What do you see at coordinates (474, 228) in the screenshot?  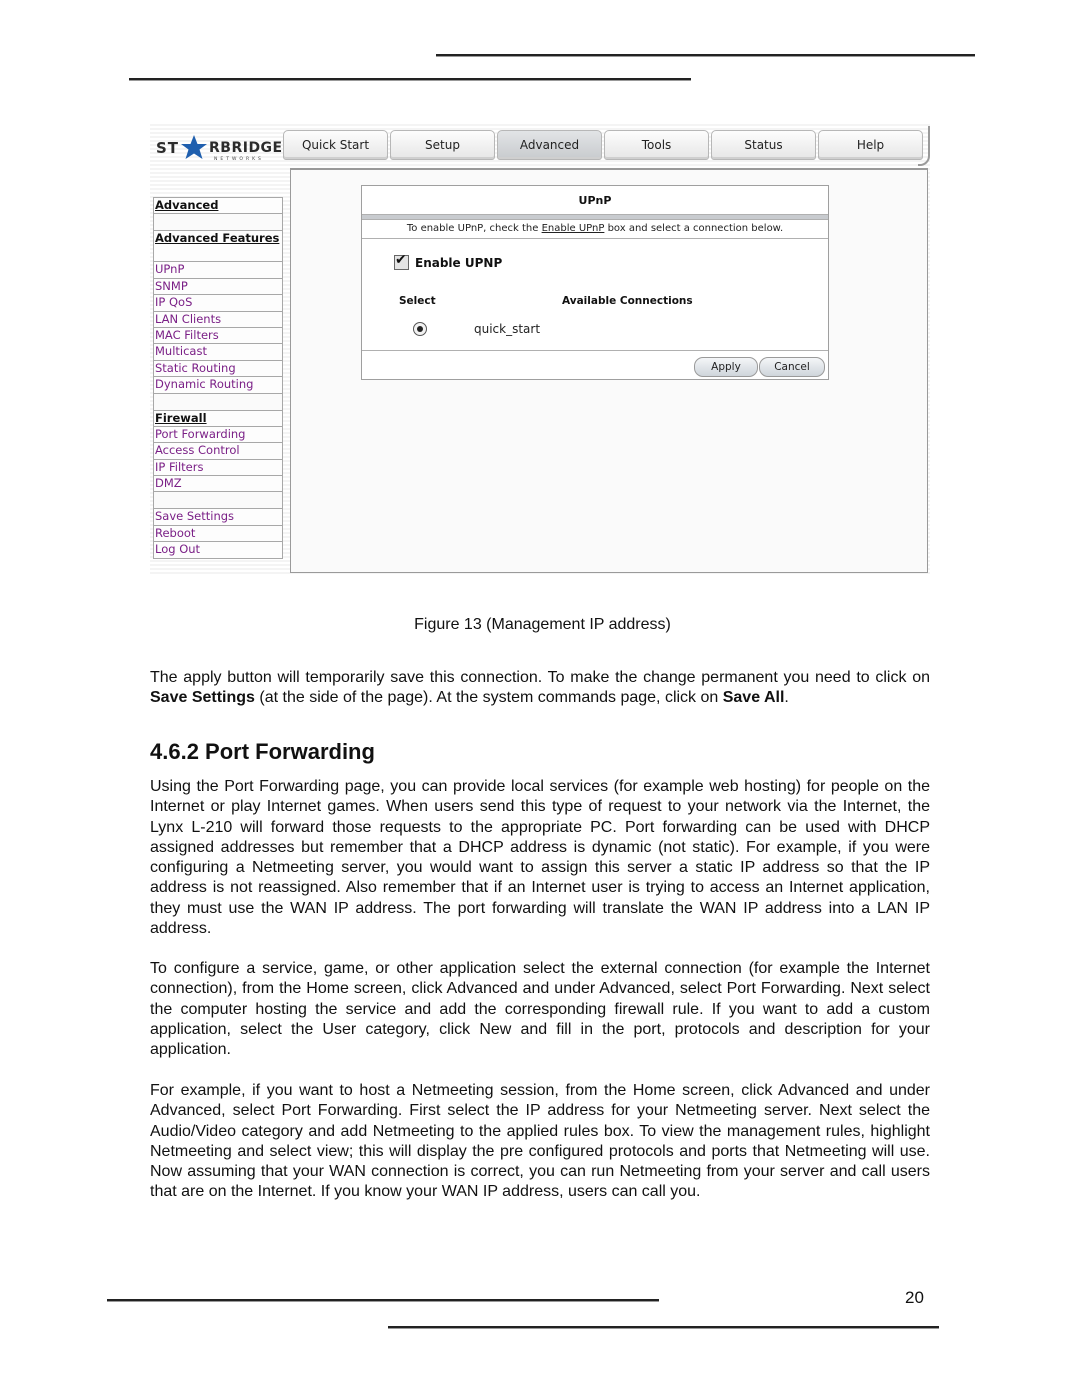 I see `hint-text-before: To enable UPnP, check the` at bounding box center [474, 228].